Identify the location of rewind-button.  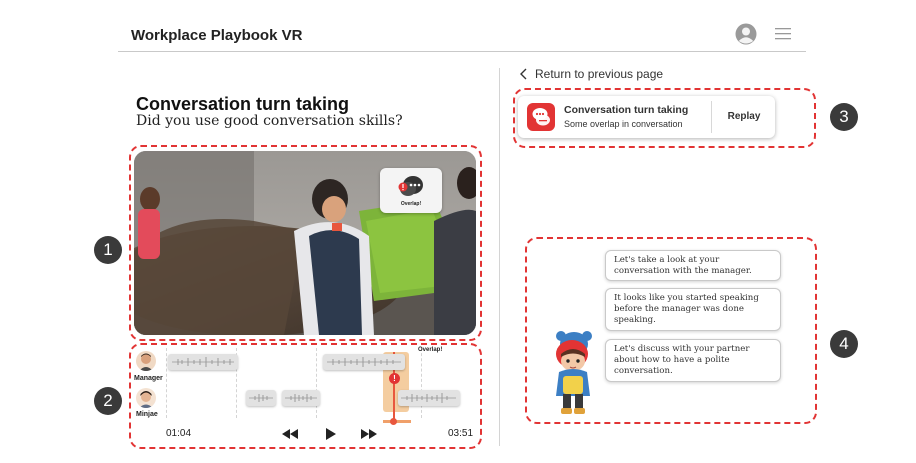
(290, 436).